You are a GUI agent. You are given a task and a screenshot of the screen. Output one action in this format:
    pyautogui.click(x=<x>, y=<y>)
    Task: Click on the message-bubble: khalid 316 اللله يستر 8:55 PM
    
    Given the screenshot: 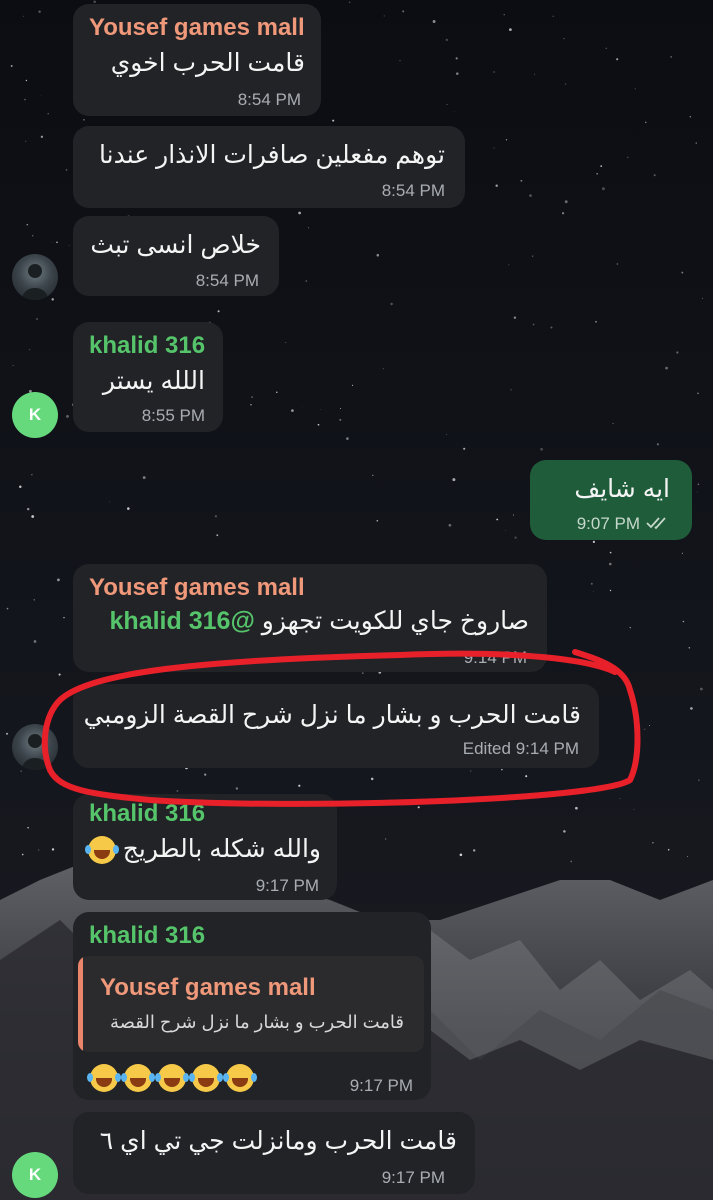 What is the action you would take?
    pyautogui.click(x=148, y=377)
    